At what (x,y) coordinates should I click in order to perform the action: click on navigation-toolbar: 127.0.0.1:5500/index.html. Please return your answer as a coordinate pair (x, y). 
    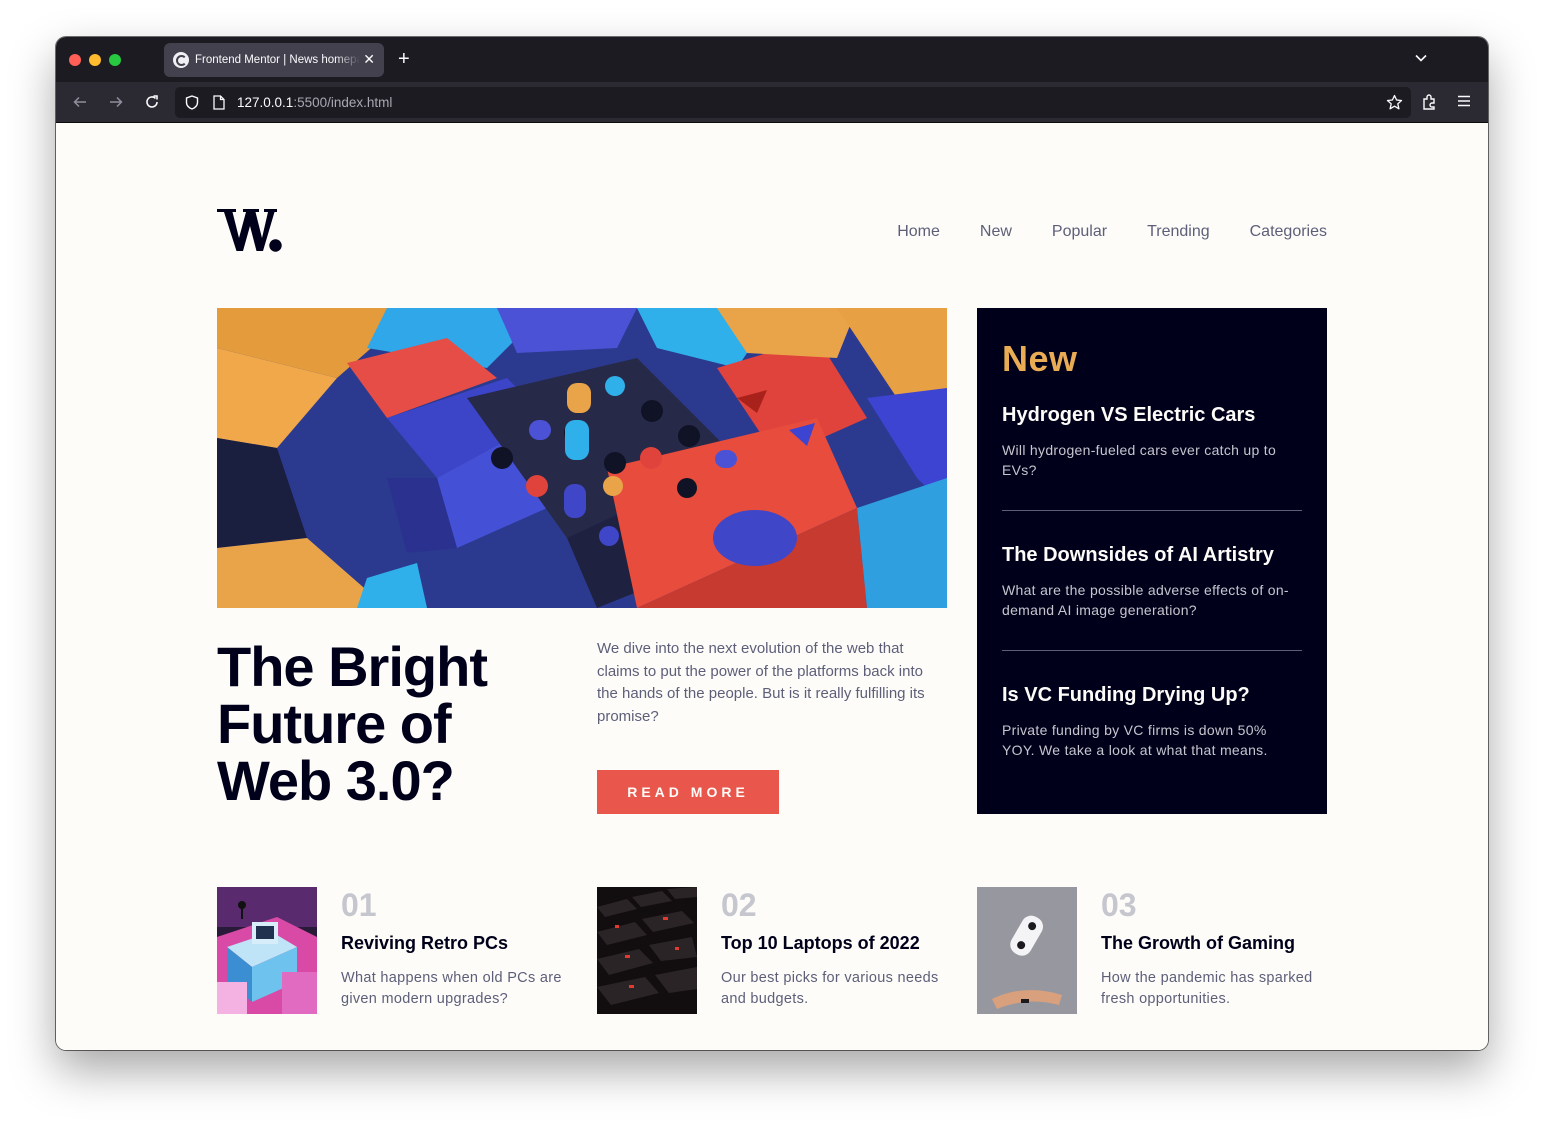
    Looking at the image, I should click on (772, 102).